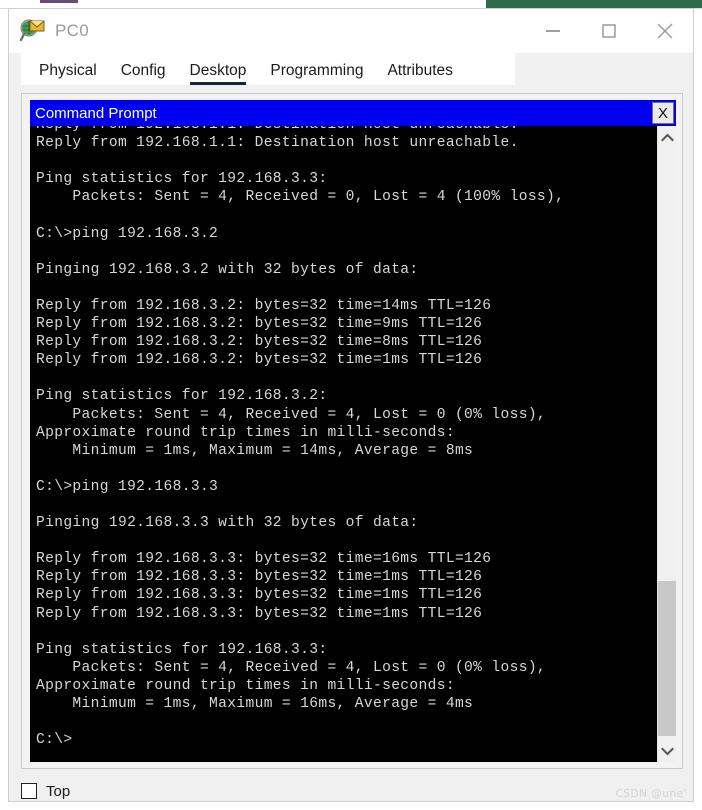 This screenshot has height=810, width=702. What do you see at coordinates (353, 113) in the screenshot?
I see `command-prompt-title-bar: Command Prompt X` at bounding box center [353, 113].